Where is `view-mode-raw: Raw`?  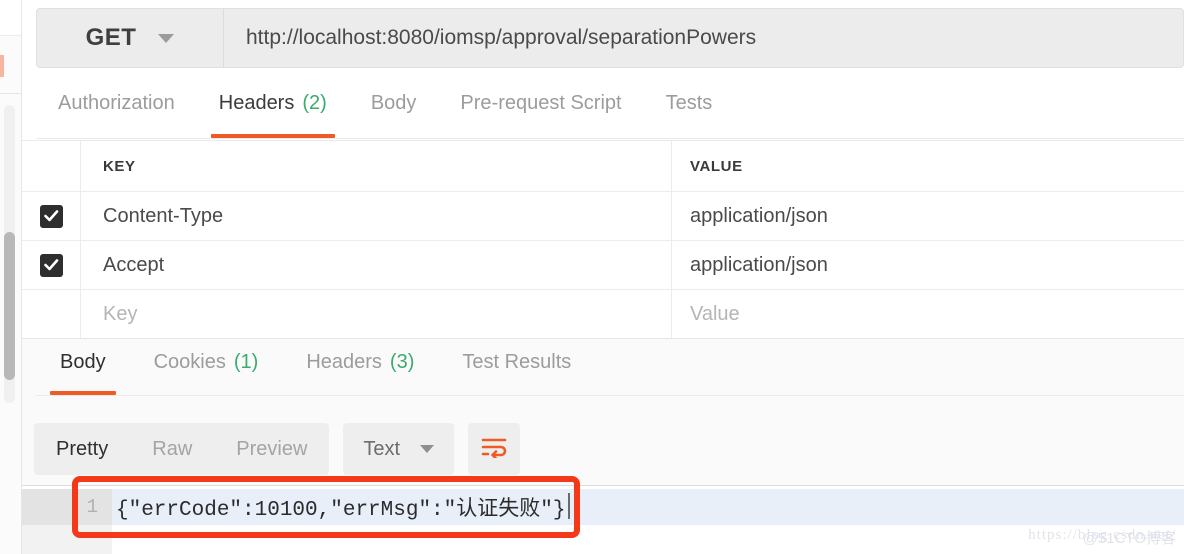
view-mode-raw: Raw is located at coordinates (172, 449).